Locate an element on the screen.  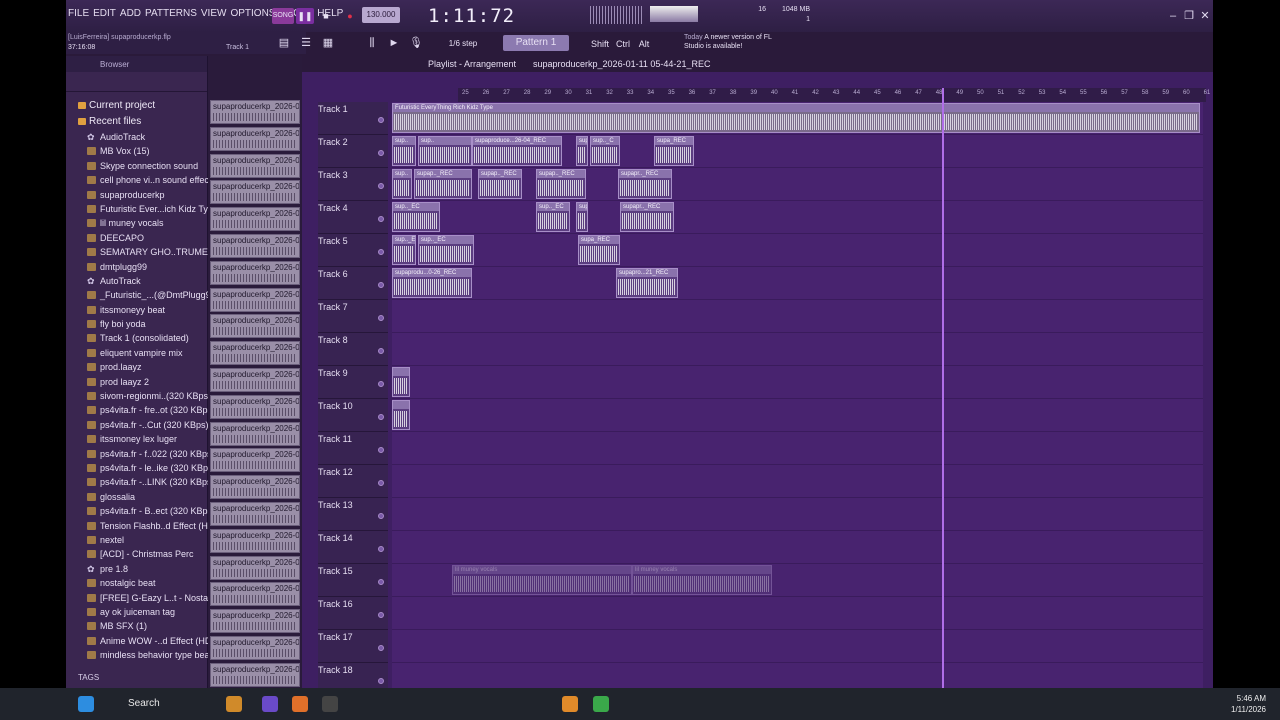
track-header: Track 17 is located at coordinates (353, 646).